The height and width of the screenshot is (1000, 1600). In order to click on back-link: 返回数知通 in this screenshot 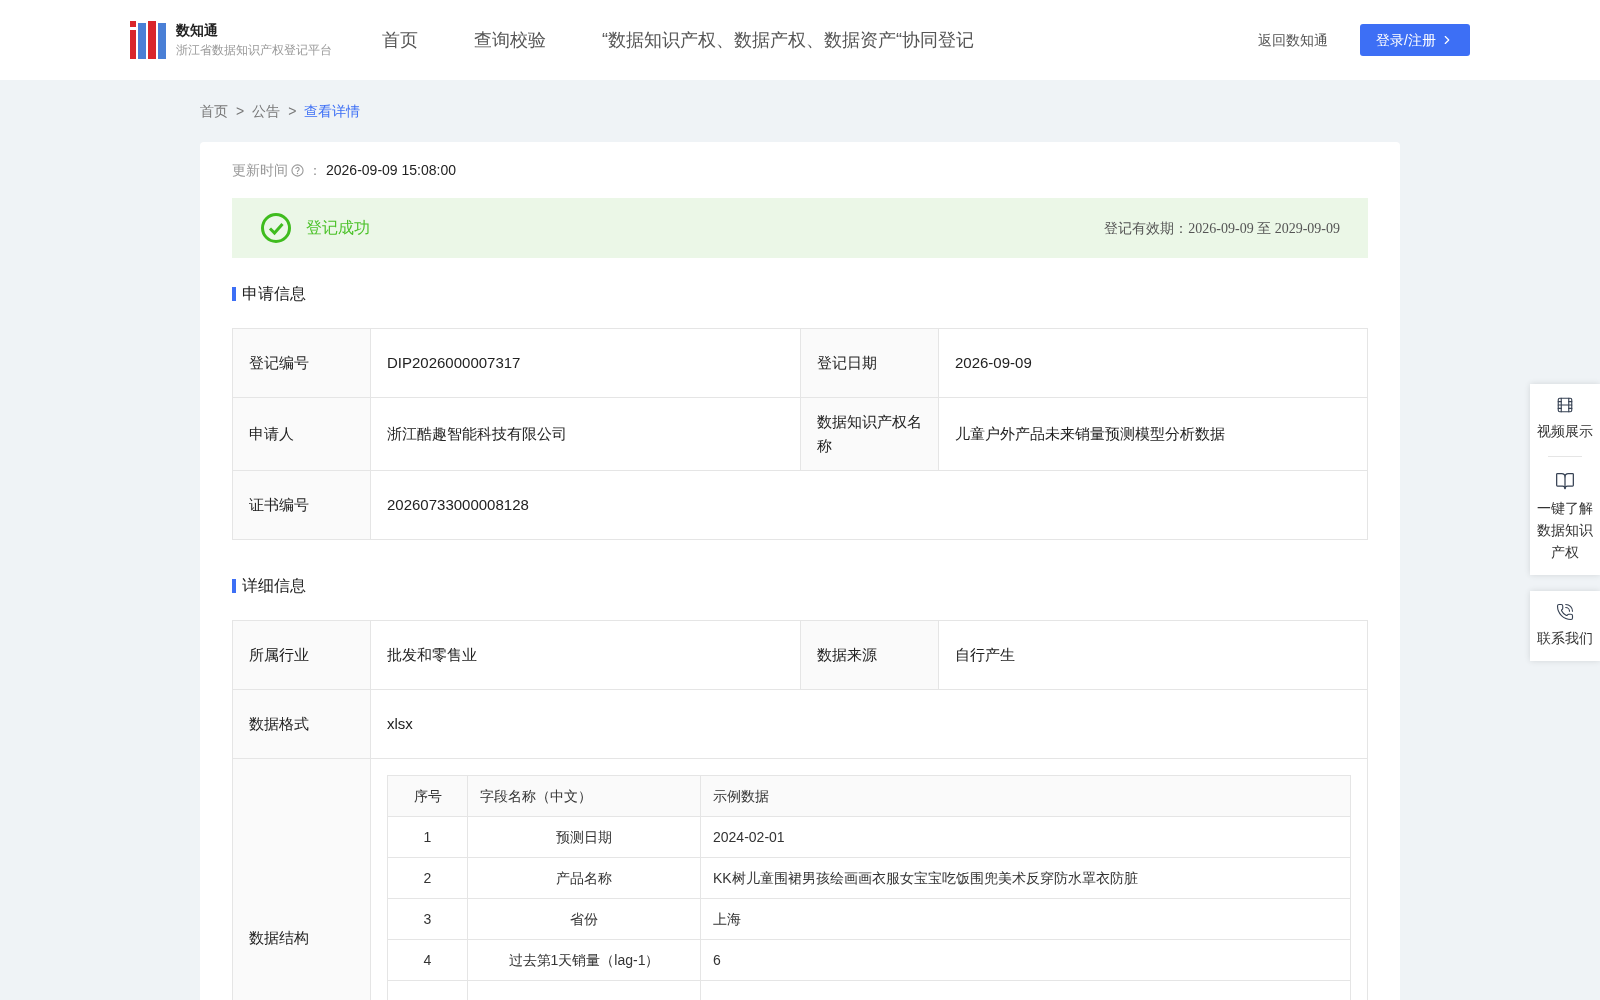, I will do `click(1293, 40)`.